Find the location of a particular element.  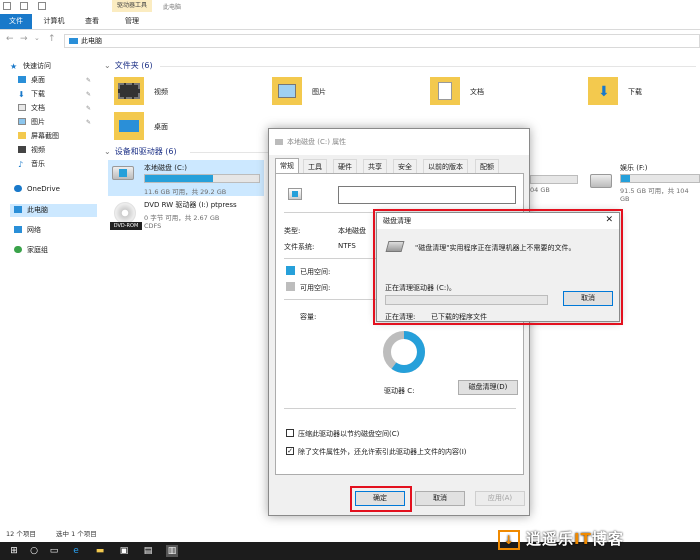

compress-checkbox is located at coordinates (290, 433).